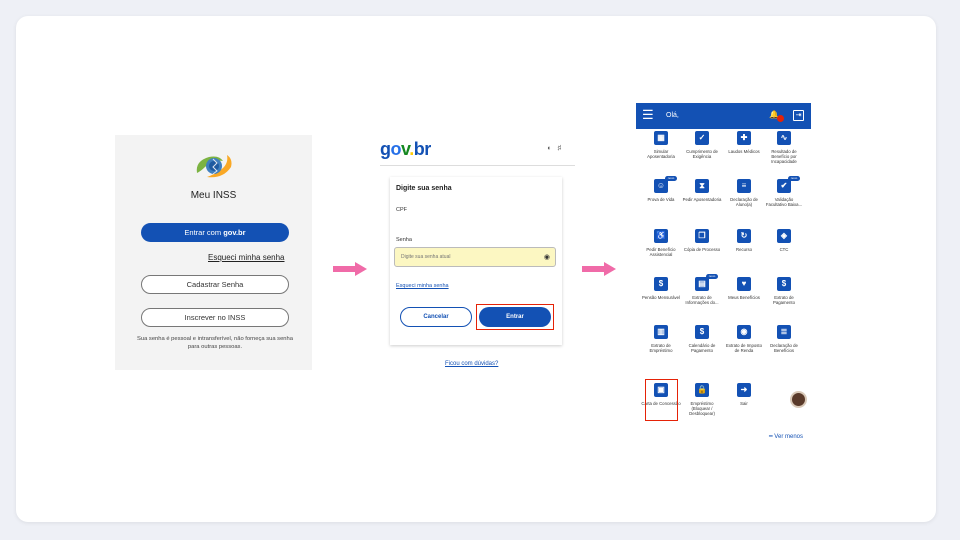  Describe the element at coordinates (744, 403) in the screenshot. I see `service-label: Sair` at that location.